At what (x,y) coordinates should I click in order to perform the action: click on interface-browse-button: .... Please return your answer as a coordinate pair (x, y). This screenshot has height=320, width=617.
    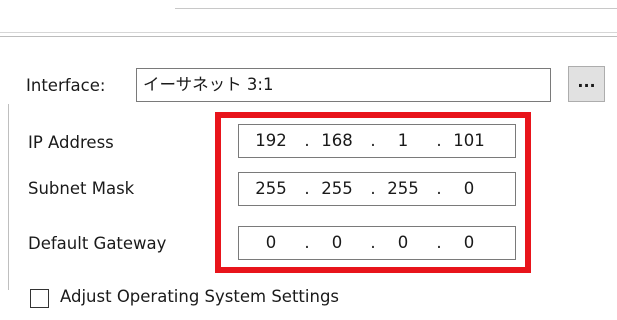
    Looking at the image, I should click on (586, 84).